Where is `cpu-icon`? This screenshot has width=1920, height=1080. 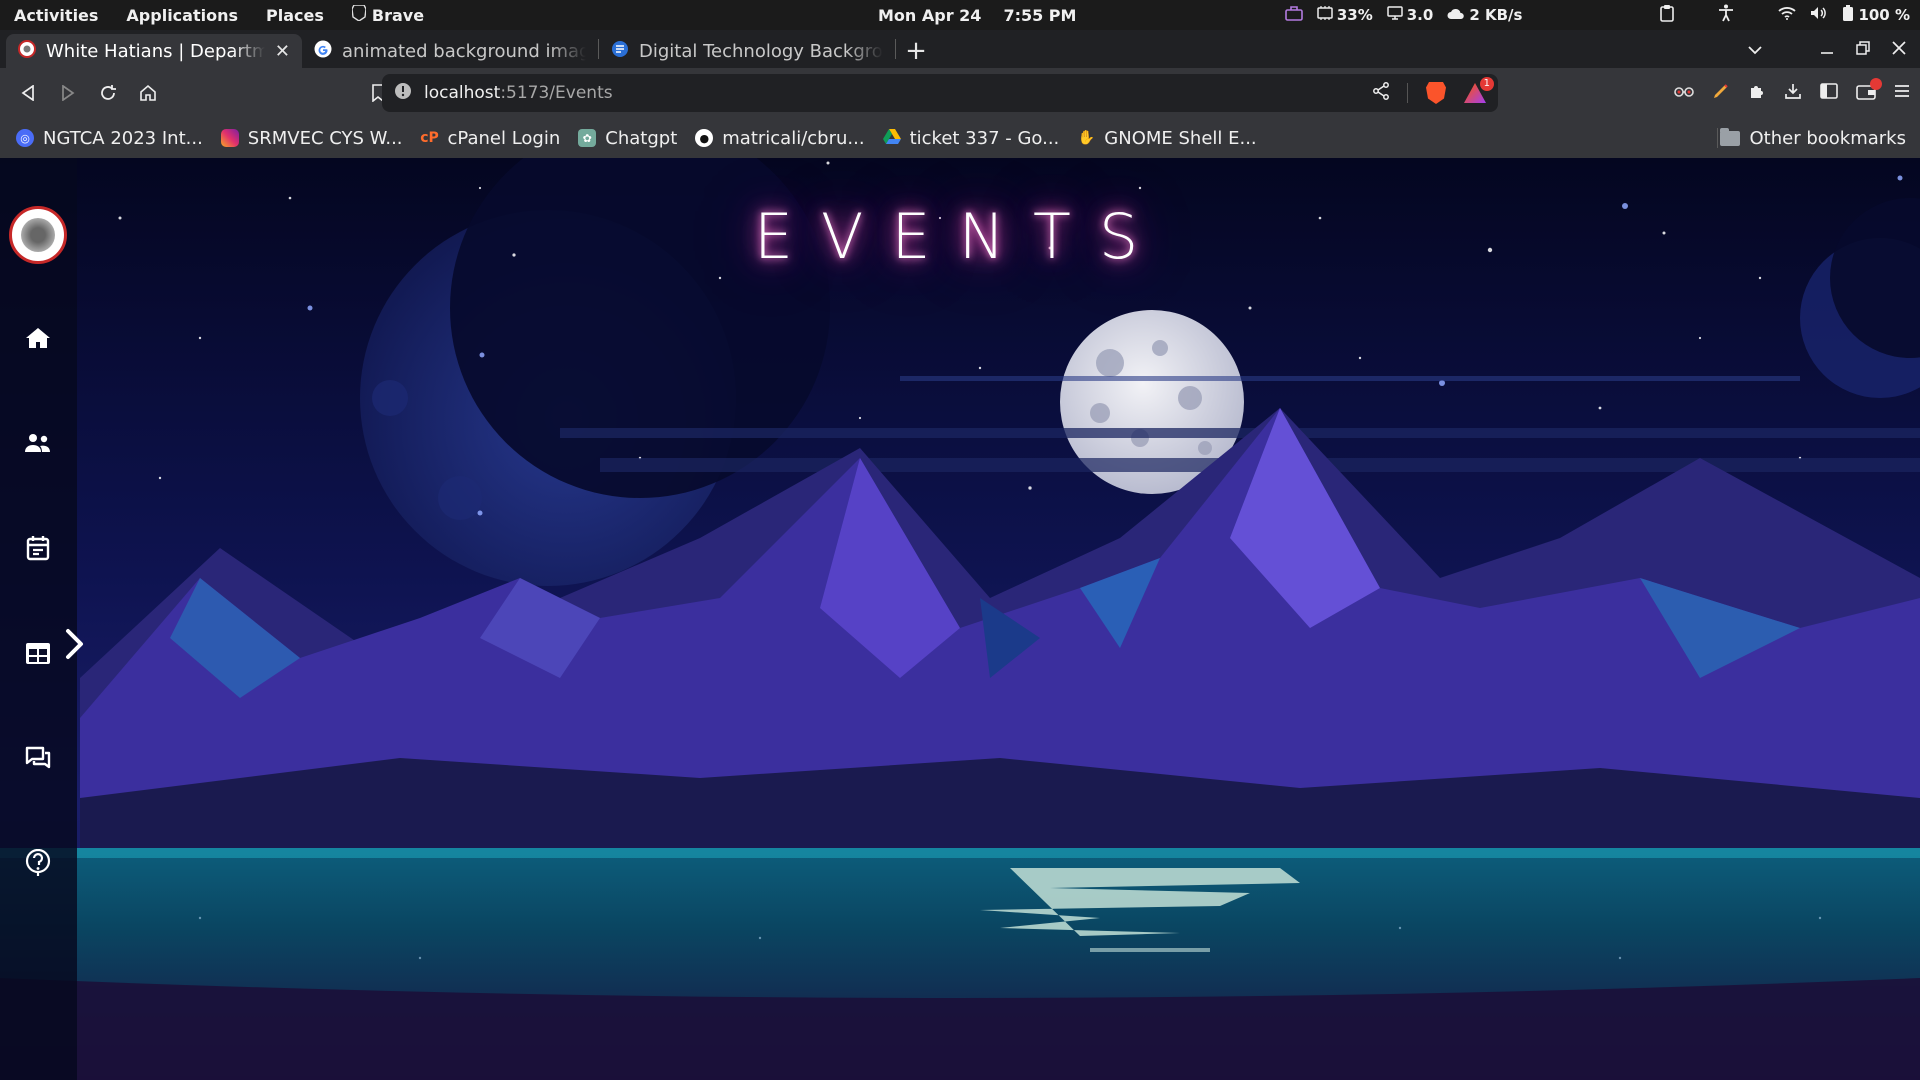 cpu-icon is located at coordinates (1325, 15).